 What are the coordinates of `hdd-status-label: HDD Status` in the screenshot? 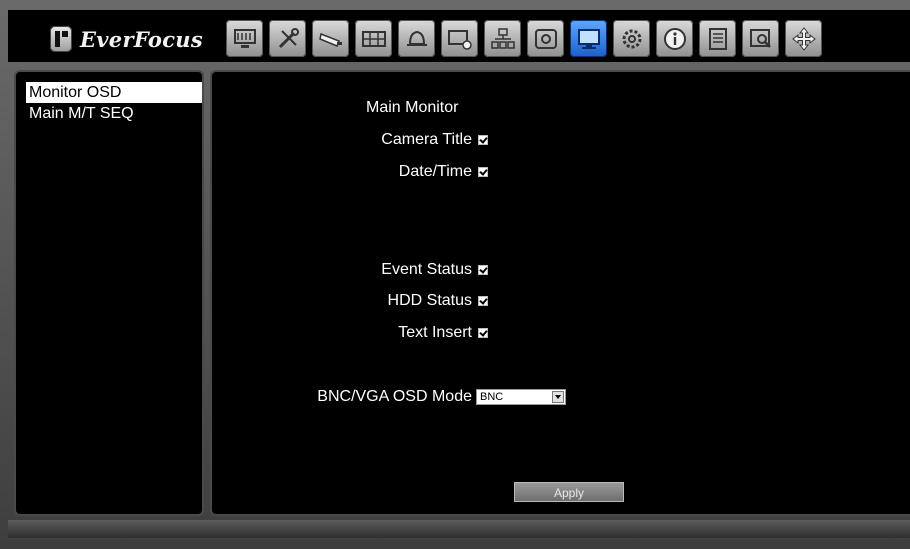 It's located at (429, 300).